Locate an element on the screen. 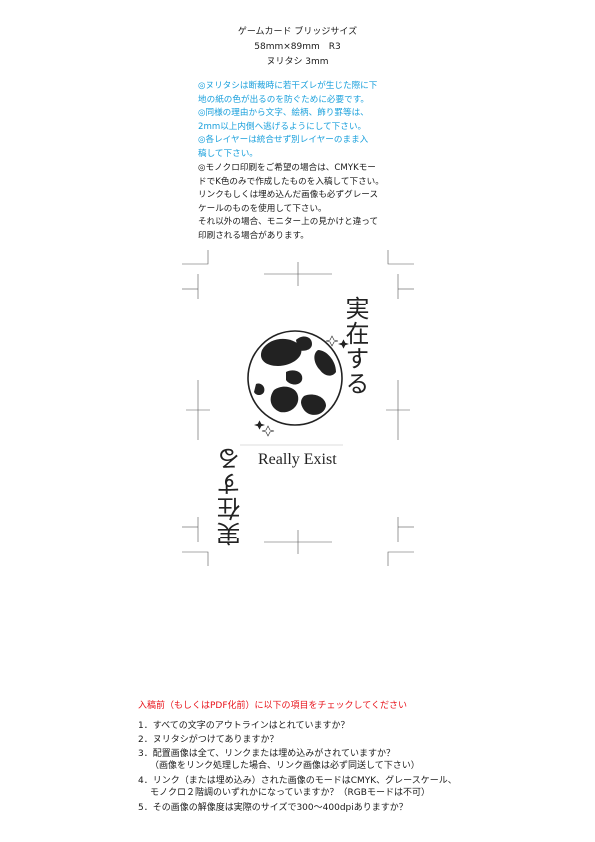 The image size is (595, 842). checklist-item: 1．すべての文字のアウトラインはとれていますか？ is located at coordinates (244, 726).